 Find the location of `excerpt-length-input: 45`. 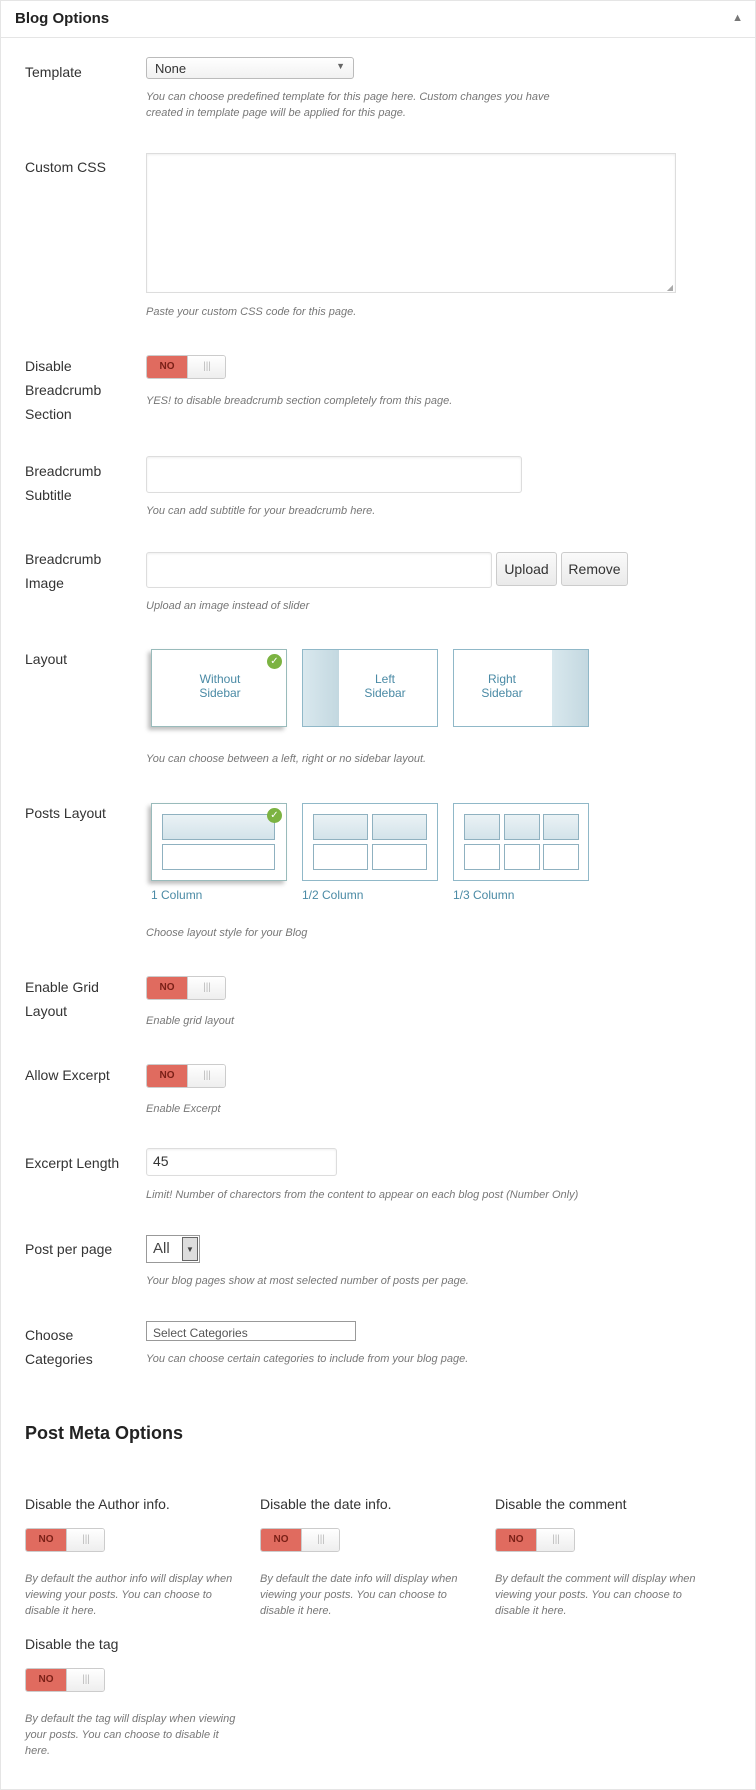

excerpt-length-input: 45 is located at coordinates (241, 1162).